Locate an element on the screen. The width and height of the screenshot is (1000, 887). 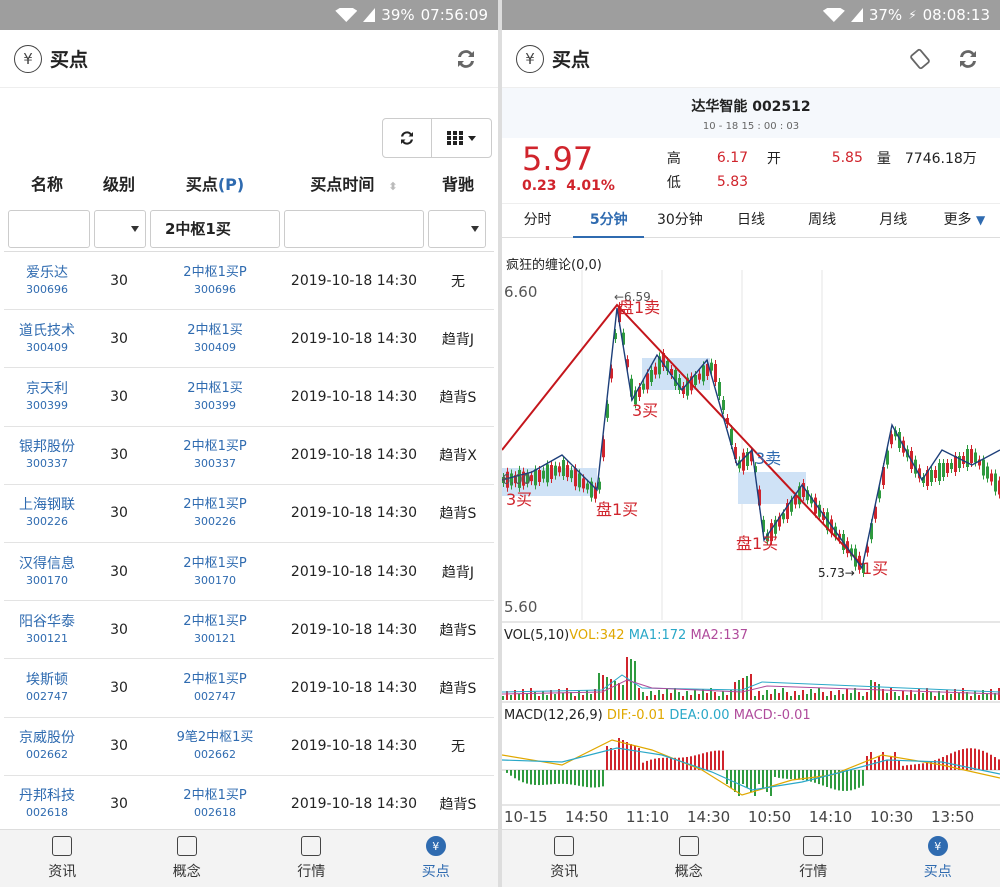
page-title: 买点 is located at coordinates (69, 60).